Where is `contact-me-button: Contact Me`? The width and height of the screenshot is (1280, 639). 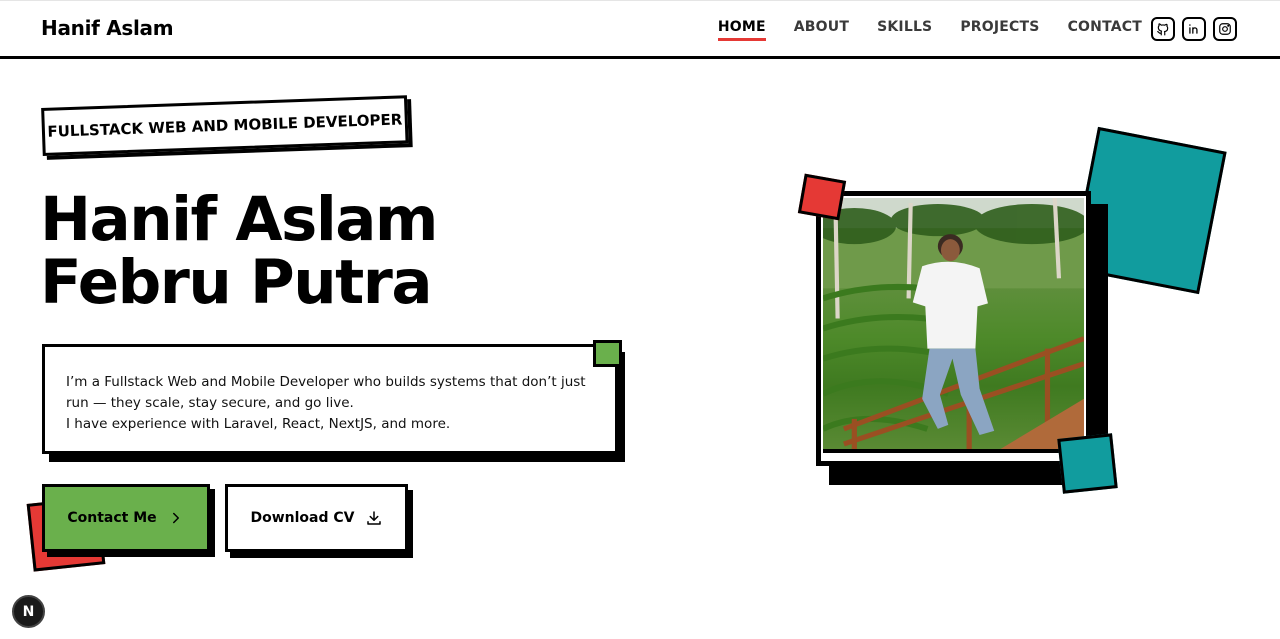 contact-me-button: Contact Me is located at coordinates (126, 518).